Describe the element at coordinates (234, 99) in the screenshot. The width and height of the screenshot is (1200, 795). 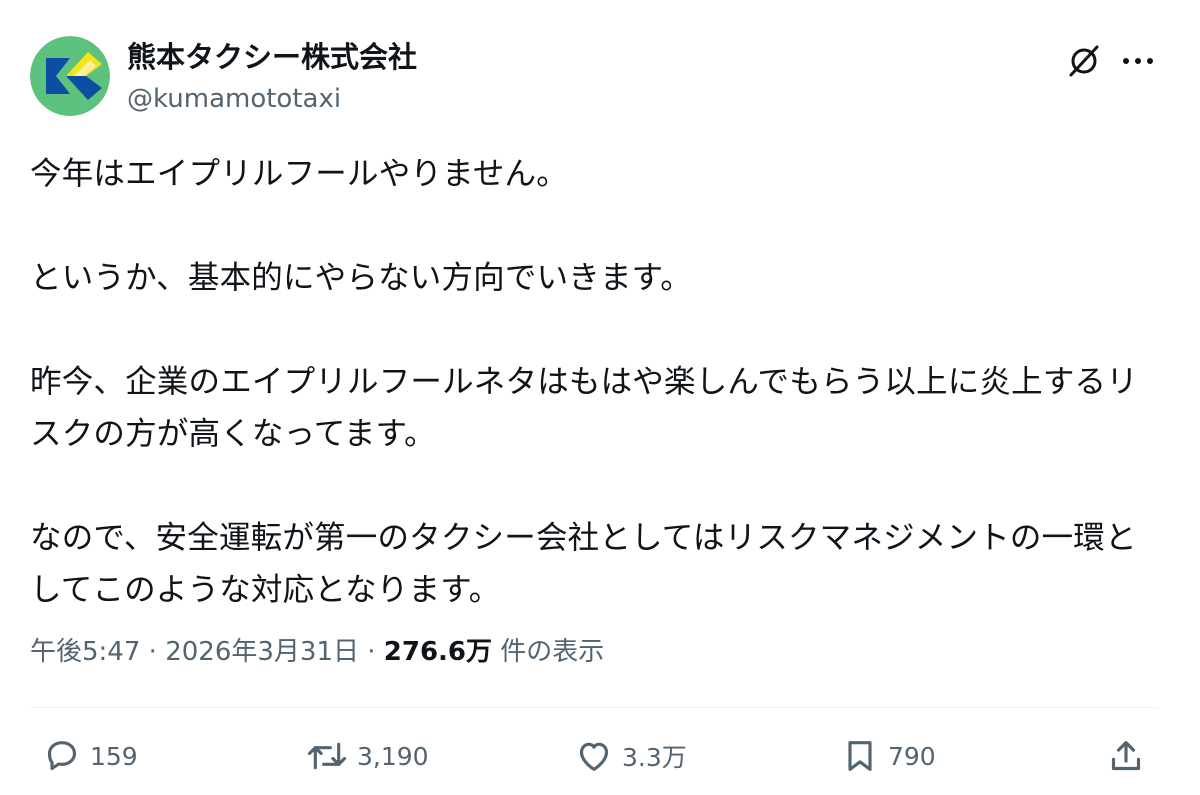
I see `author-handle: @kumamototaxi` at that location.